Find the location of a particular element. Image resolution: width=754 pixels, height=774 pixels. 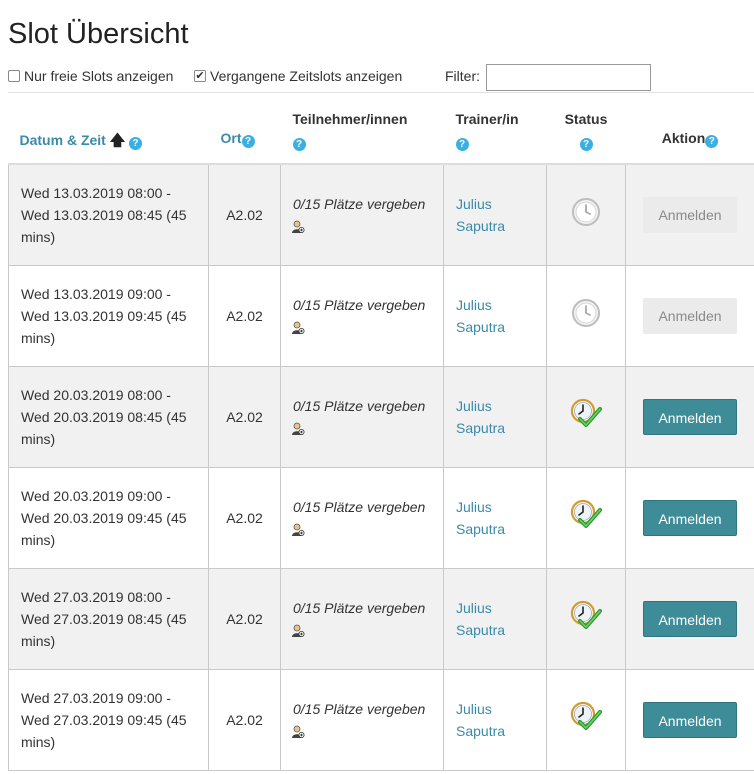

page-title: Slot Übersicht is located at coordinates (98, 34).